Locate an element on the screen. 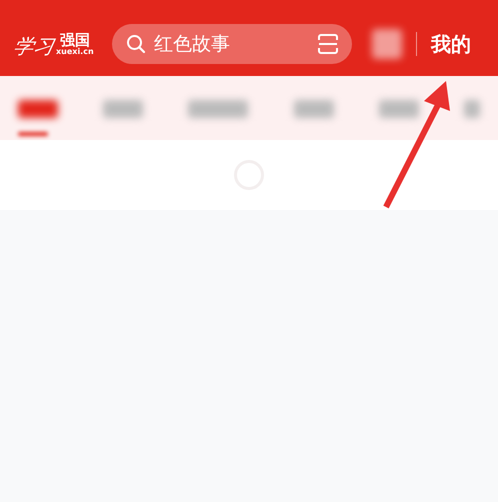 The width and height of the screenshot is (498, 502). search-bar: 红色故事 is located at coordinates (232, 44).